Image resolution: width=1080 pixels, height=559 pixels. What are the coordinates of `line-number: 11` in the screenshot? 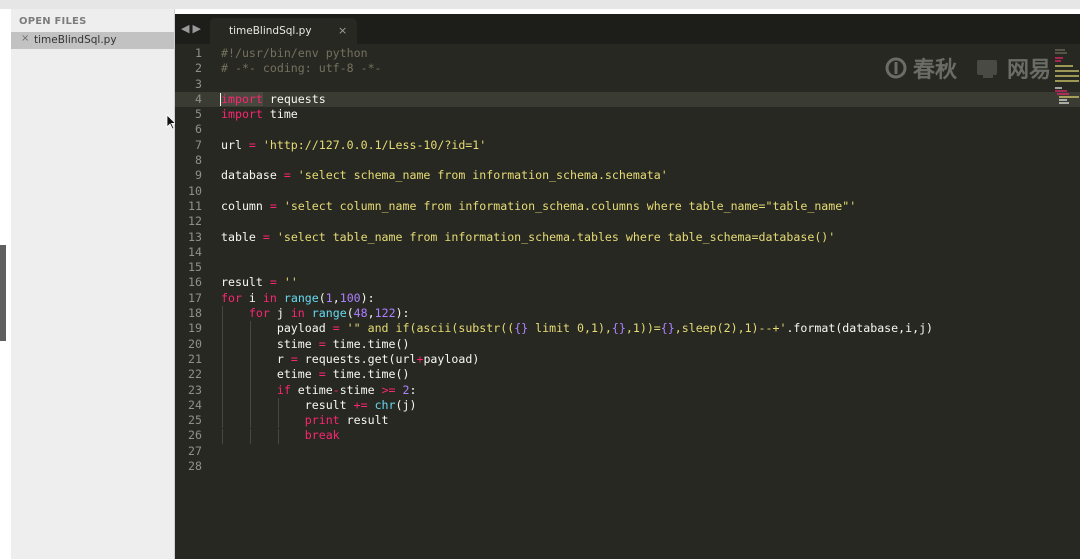 It's located at (195, 205).